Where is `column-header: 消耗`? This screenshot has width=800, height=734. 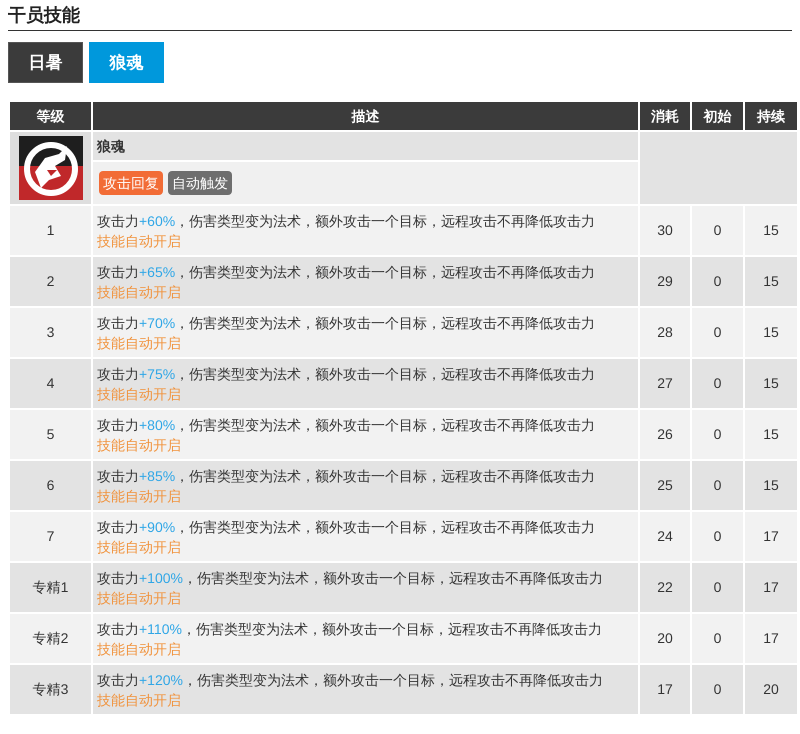 column-header: 消耗 is located at coordinates (665, 116).